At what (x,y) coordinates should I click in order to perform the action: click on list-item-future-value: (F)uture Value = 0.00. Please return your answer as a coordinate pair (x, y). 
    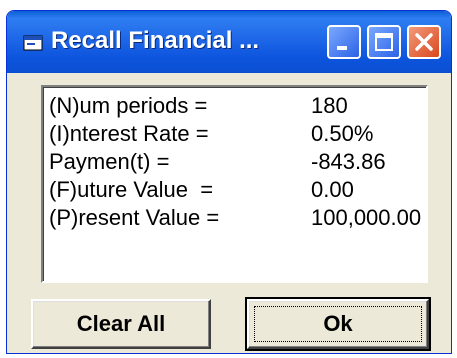
    Looking at the image, I should click on (201, 191).